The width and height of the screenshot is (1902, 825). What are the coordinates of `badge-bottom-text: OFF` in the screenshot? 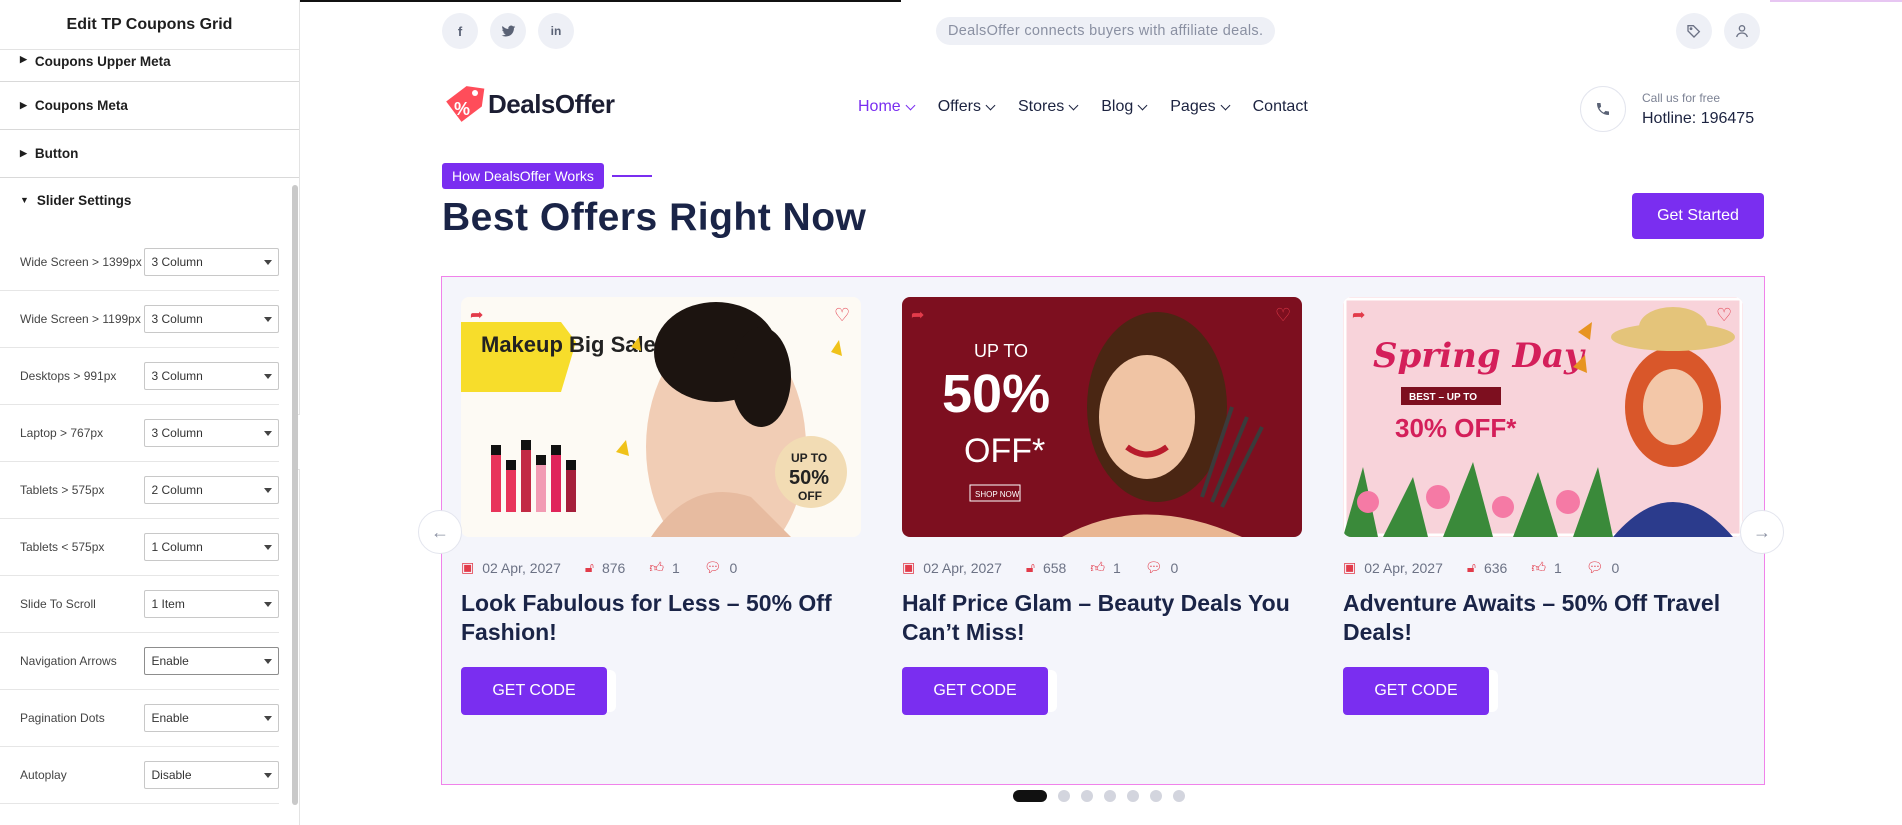 It's located at (810, 496).